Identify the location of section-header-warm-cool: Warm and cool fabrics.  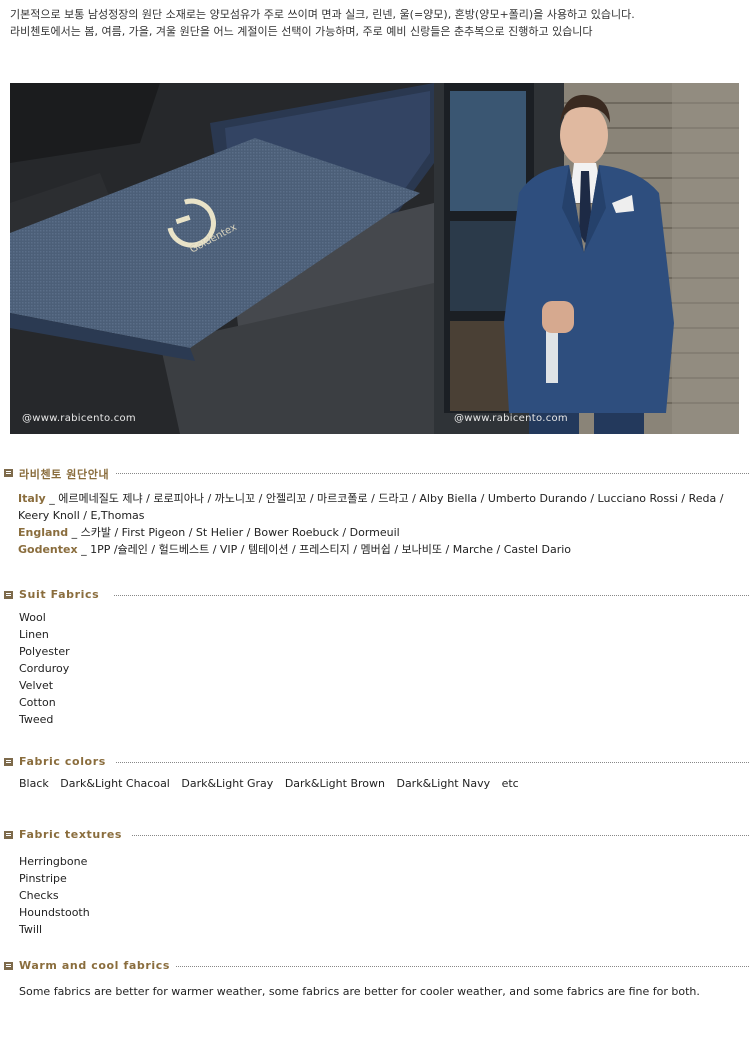
(376, 967).